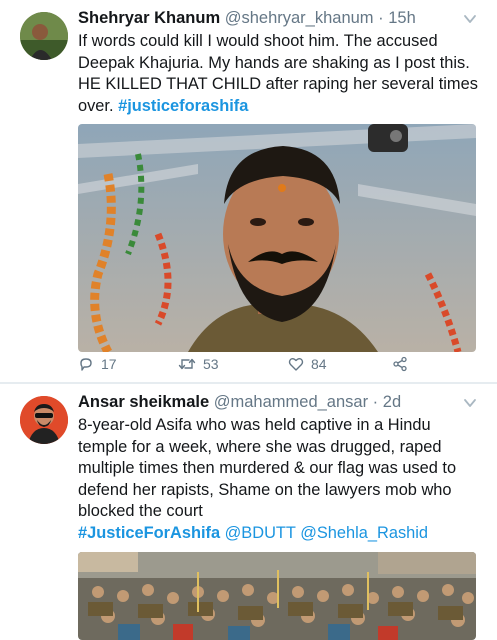 The image size is (497, 640). I want to click on timestamp: 2d, so click(392, 402).